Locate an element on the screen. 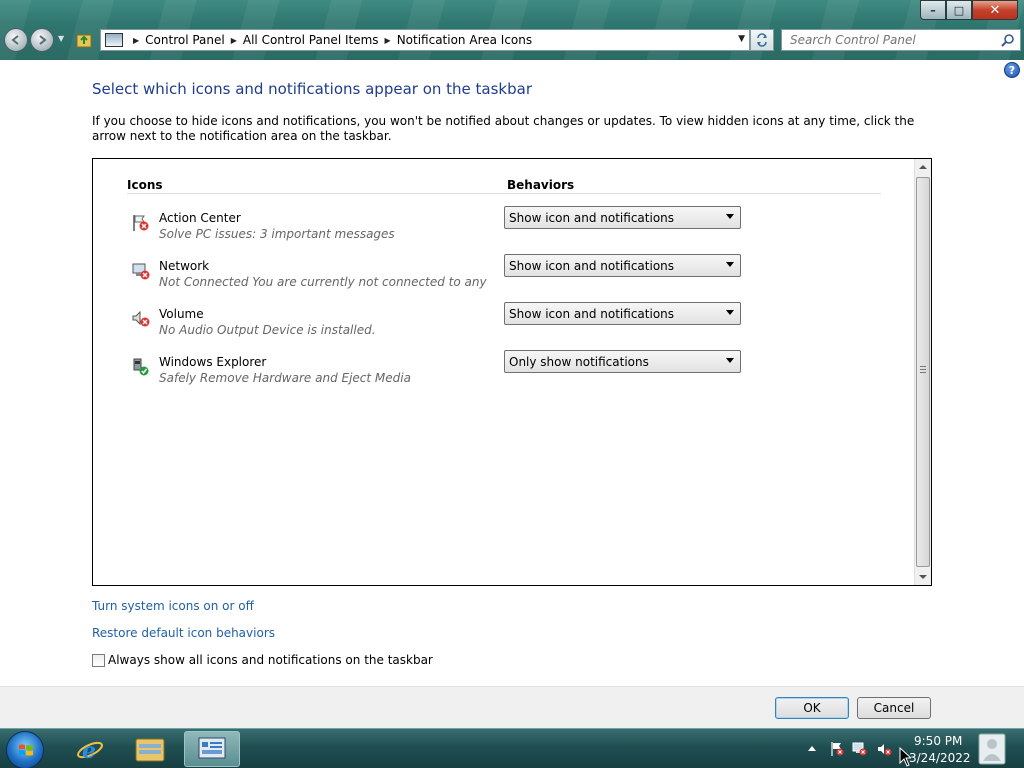 Image resolution: width=1024 pixels, height=768 pixels. svg-text: e is located at coordinates (89, 751).